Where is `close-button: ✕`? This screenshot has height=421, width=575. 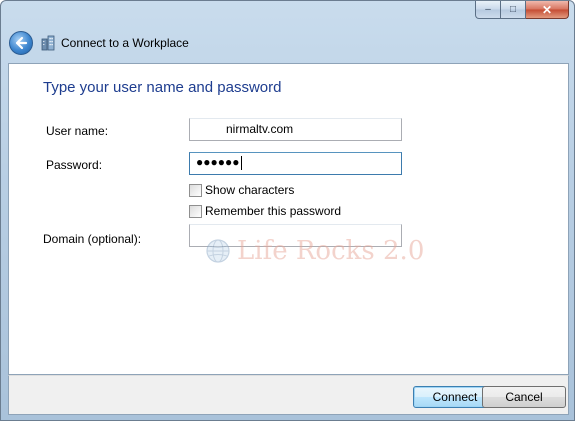 close-button: ✕ is located at coordinates (547, 10).